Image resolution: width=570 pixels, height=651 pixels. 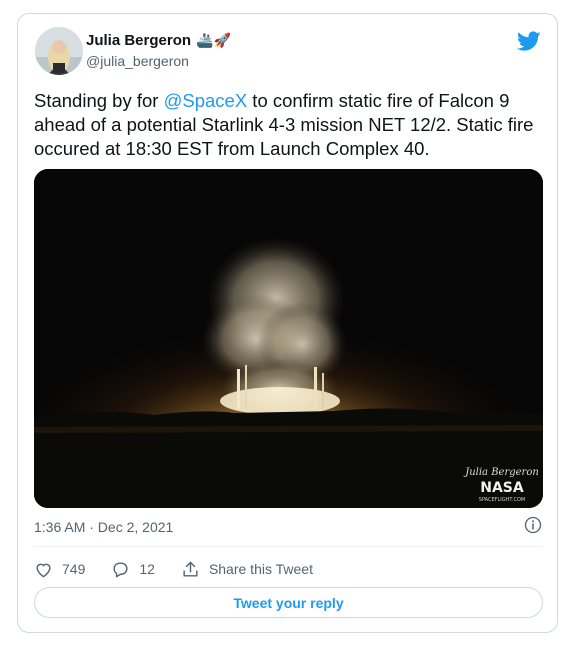 I want to click on divider, so click(x=288, y=546).